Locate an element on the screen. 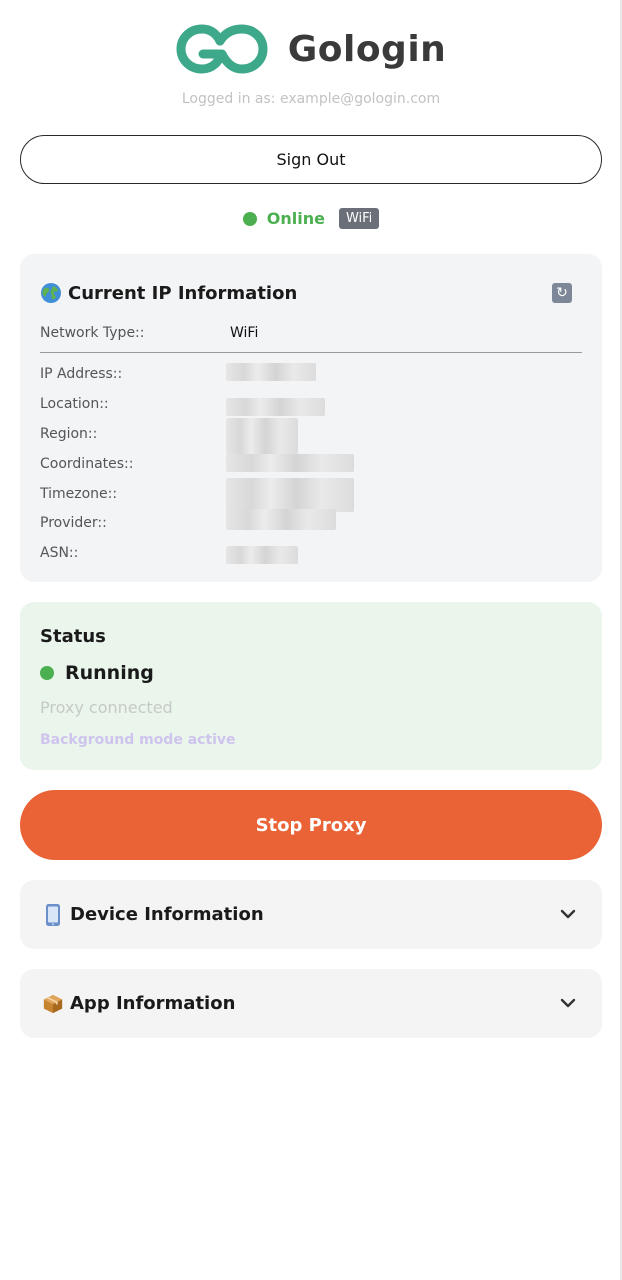  ip-info-title: Current IP Information is located at coordinates (168, 293).